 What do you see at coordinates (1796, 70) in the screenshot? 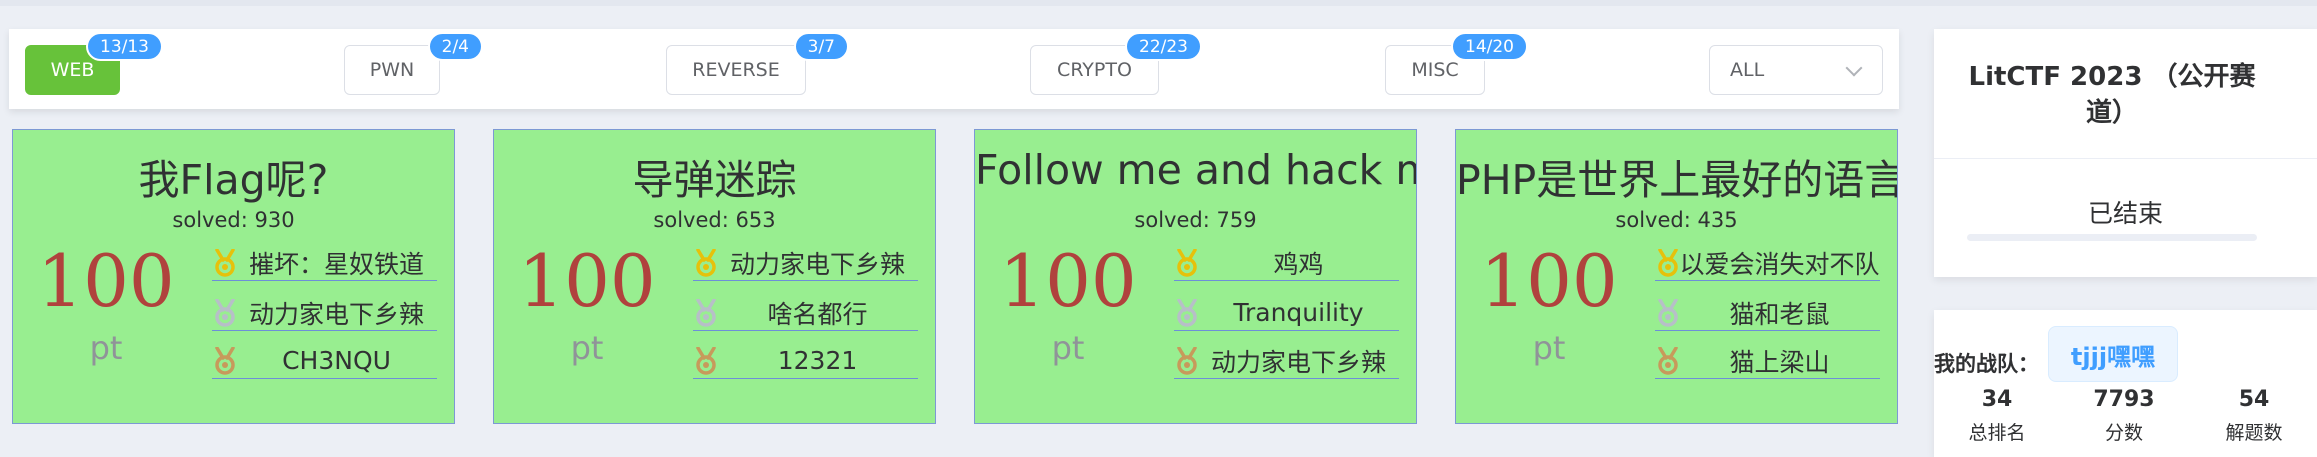
I see `category-filter-select: ALL` at bounding box center [1796, 70].